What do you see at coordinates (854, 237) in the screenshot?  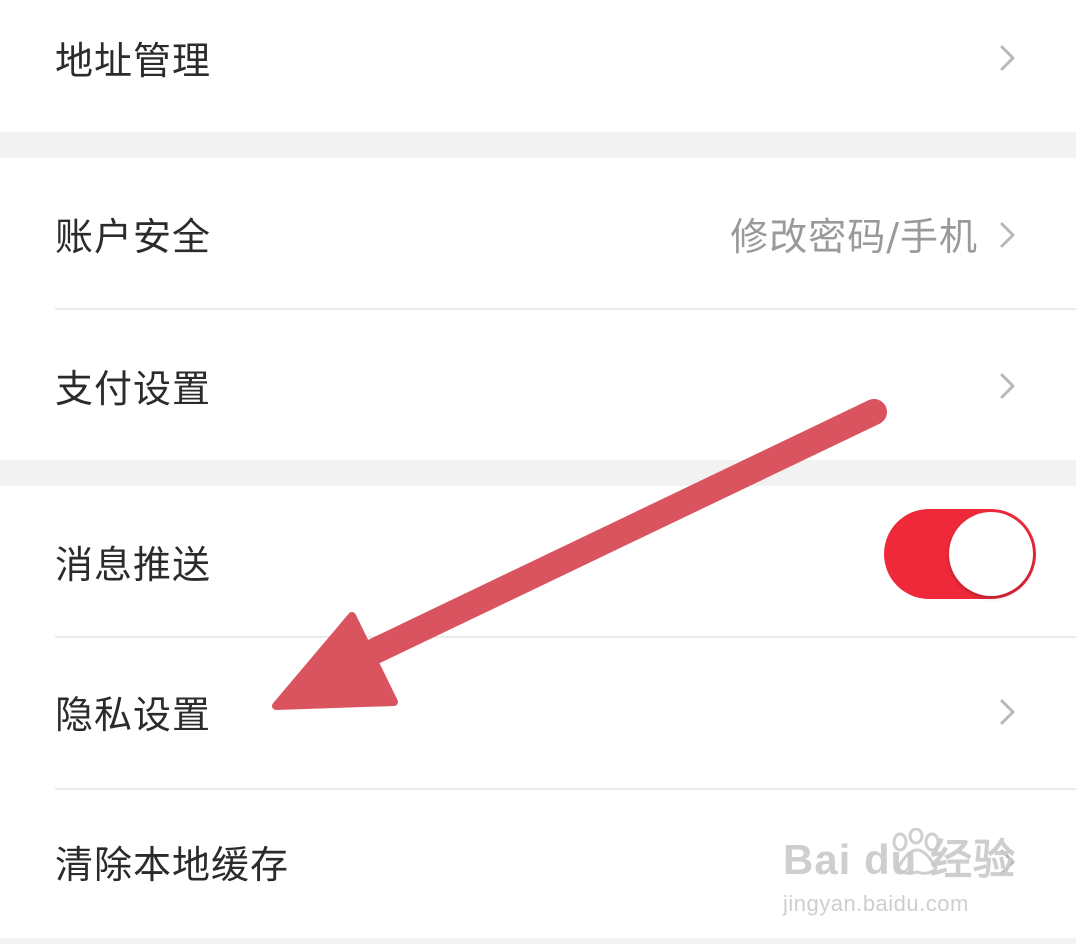 I see `account-security-value: 修改密码/手机` at bounding box center [854, 237].